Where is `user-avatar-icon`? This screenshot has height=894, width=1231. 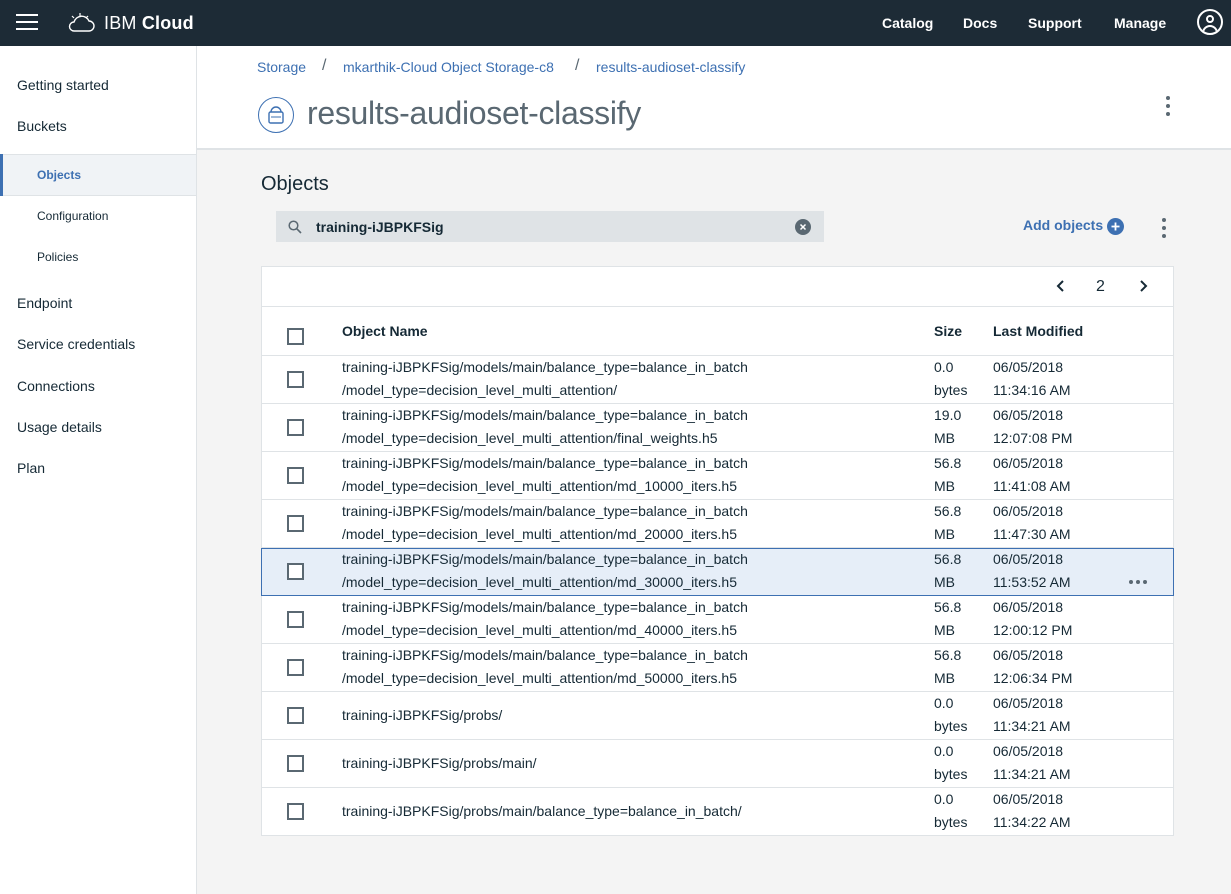
user-avatar-icon is located at coordinates (1210, 22).